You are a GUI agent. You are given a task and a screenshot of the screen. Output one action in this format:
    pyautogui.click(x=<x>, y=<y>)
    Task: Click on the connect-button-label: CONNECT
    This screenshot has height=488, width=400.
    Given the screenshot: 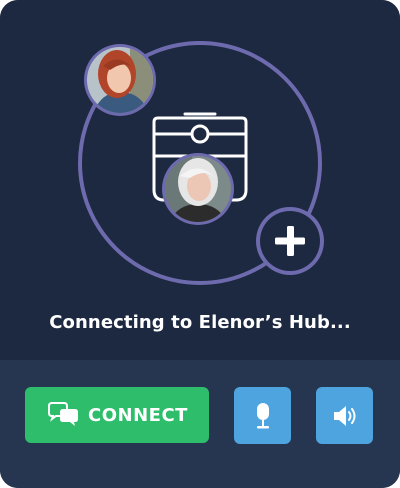 What is the action you would take?
    pyautogui.click(x=138, y=415)
    